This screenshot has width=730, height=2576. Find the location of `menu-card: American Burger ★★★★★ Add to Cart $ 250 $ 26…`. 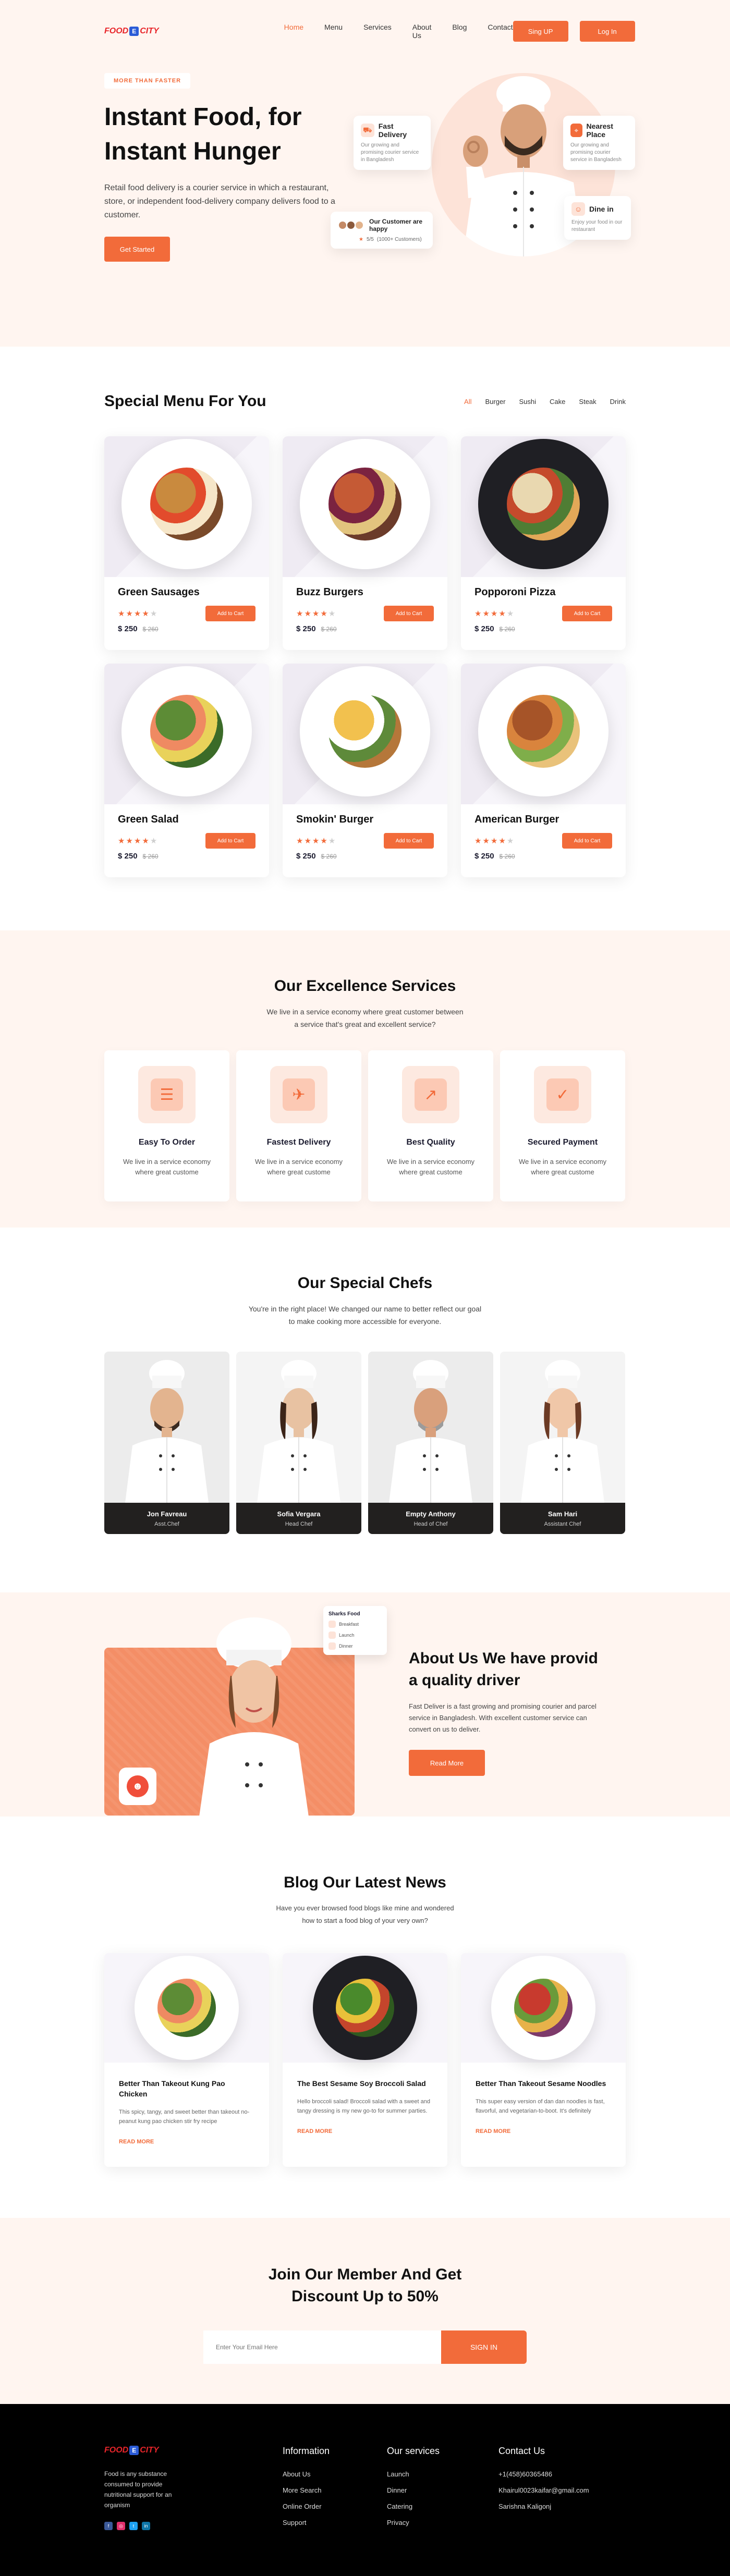

menu-card: American Burger ★★★★★ Add to Cart $ 250 $ 26… is located at coordinates (543, 770).